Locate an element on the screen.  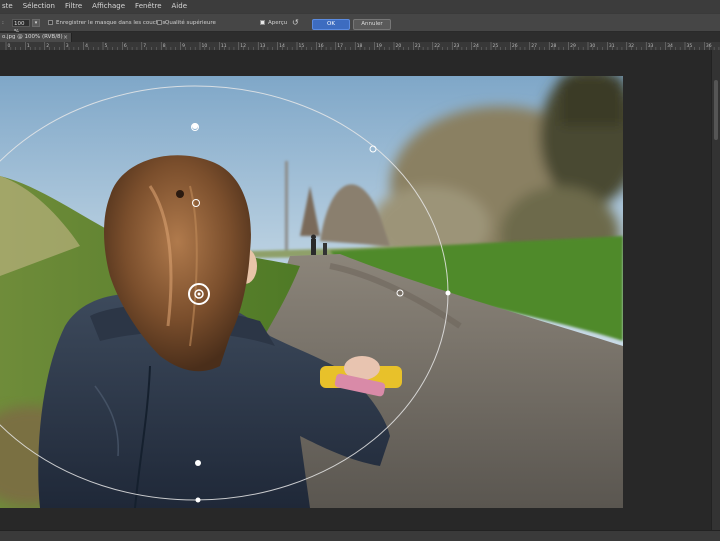
ruler-label: 3 is located at coordinates (67, 46).